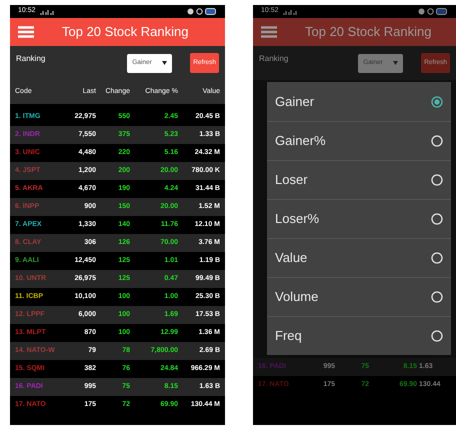 The width and height of the screenshot is (456, 426). Describe the element at coordinates (359, 335) in the screenshot. I see `ranking-option: Freq` at that location.